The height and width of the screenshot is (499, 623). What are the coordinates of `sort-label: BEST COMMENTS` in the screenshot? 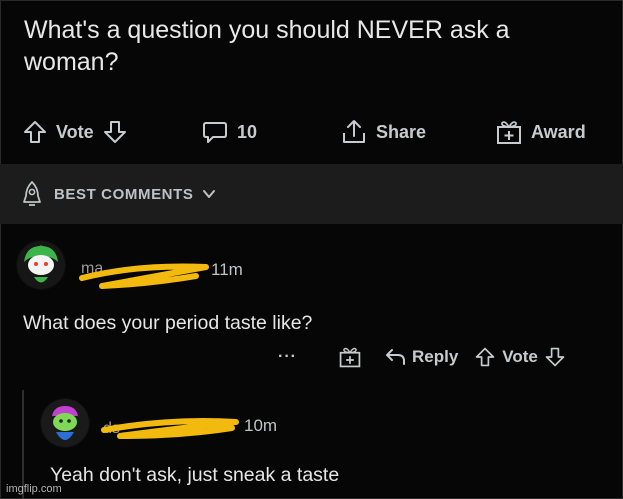 It's located at (124, 194).